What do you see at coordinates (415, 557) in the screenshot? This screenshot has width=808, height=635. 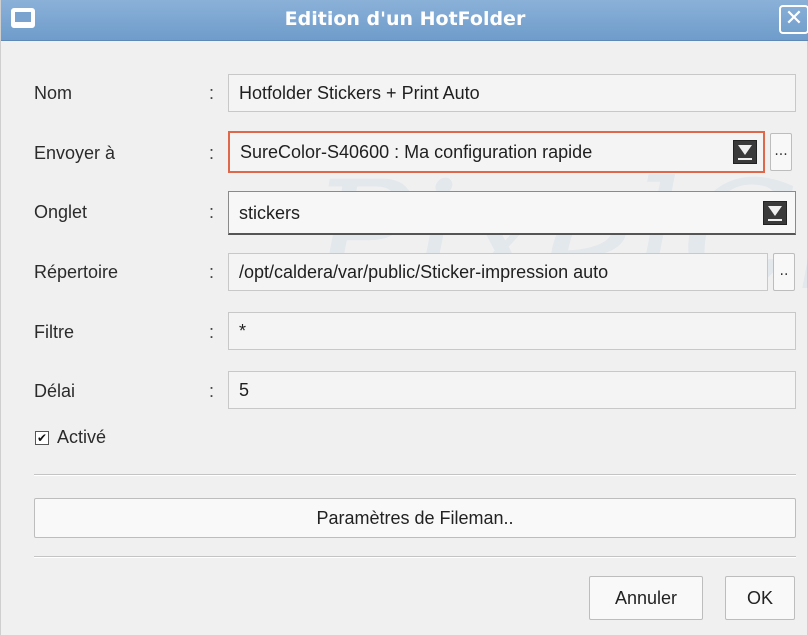 I see `separator-bottom` at bounding box center [415, 557].